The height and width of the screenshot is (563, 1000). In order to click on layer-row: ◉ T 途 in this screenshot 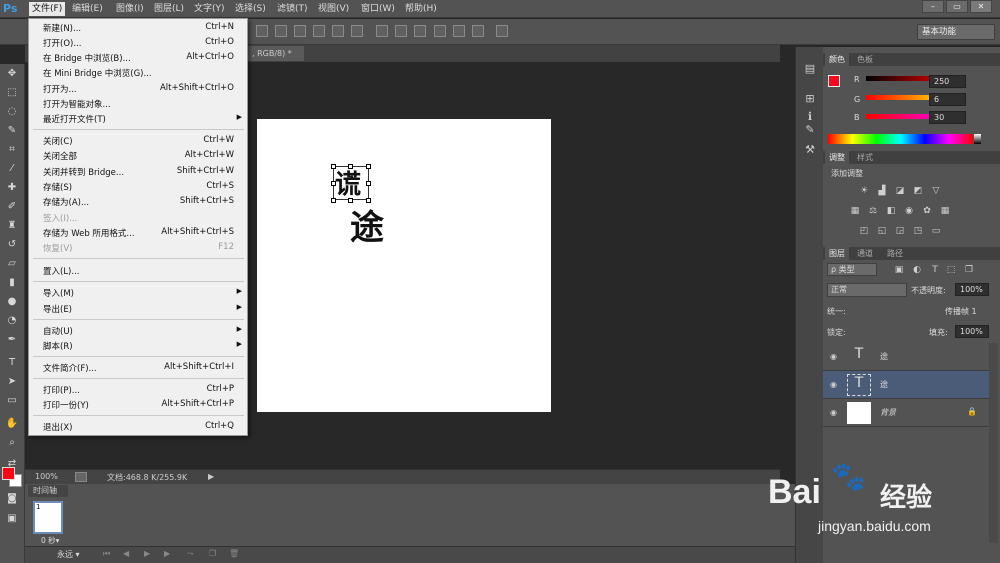, I will do `click(906, 357)`.